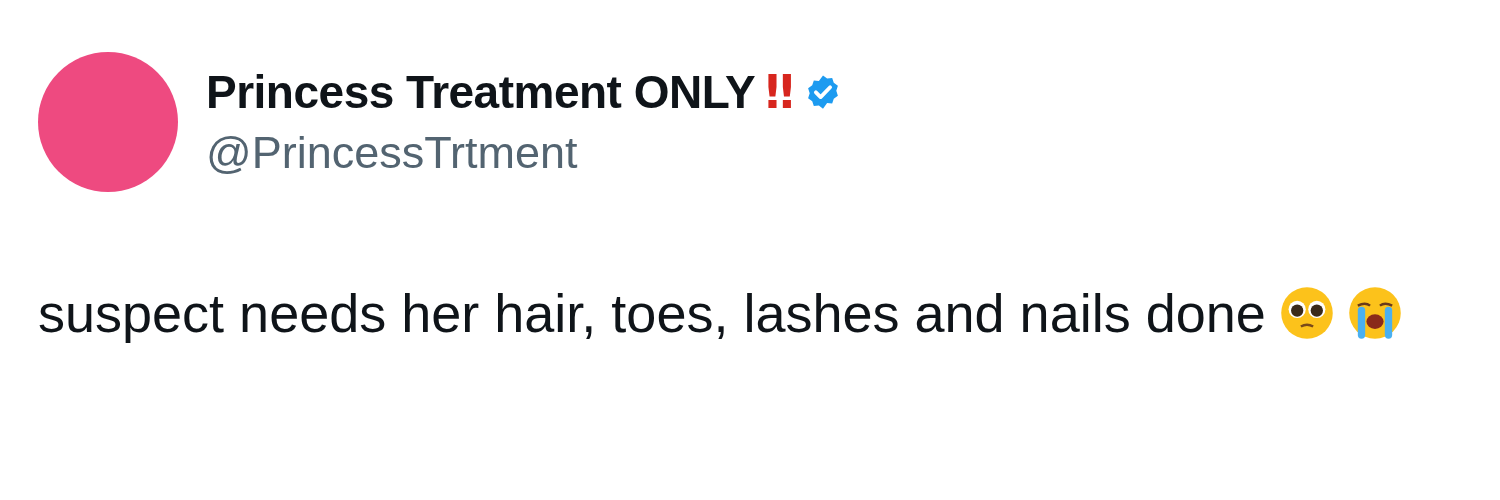 Image resolution: width=1500 pixels, height=500 pixels. I want to click on tweet-text: suspect needs her hair, toes, lashes and nails done, so click(652, 313).